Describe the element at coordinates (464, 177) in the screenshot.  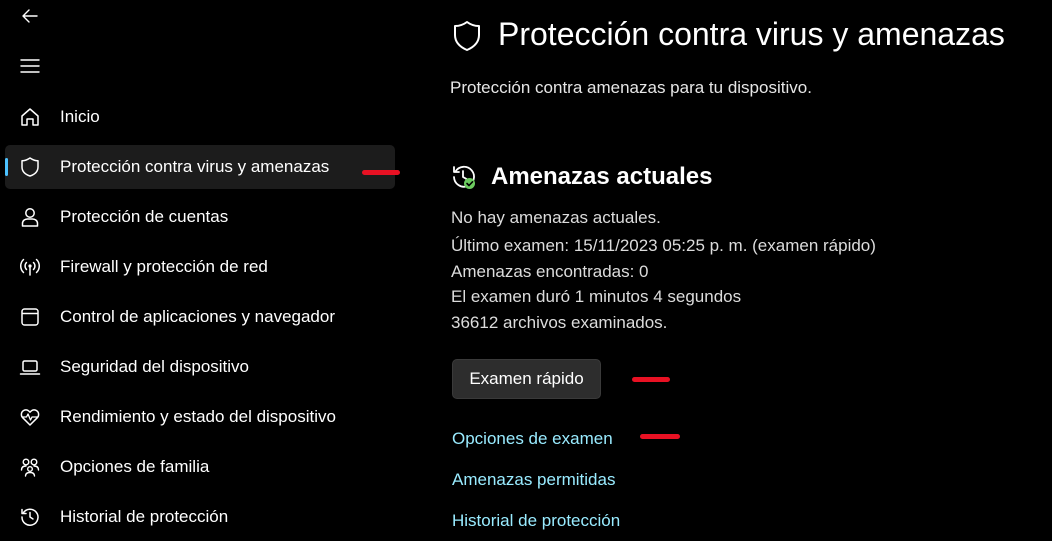
I see `scan-history-check-icon` at that location.